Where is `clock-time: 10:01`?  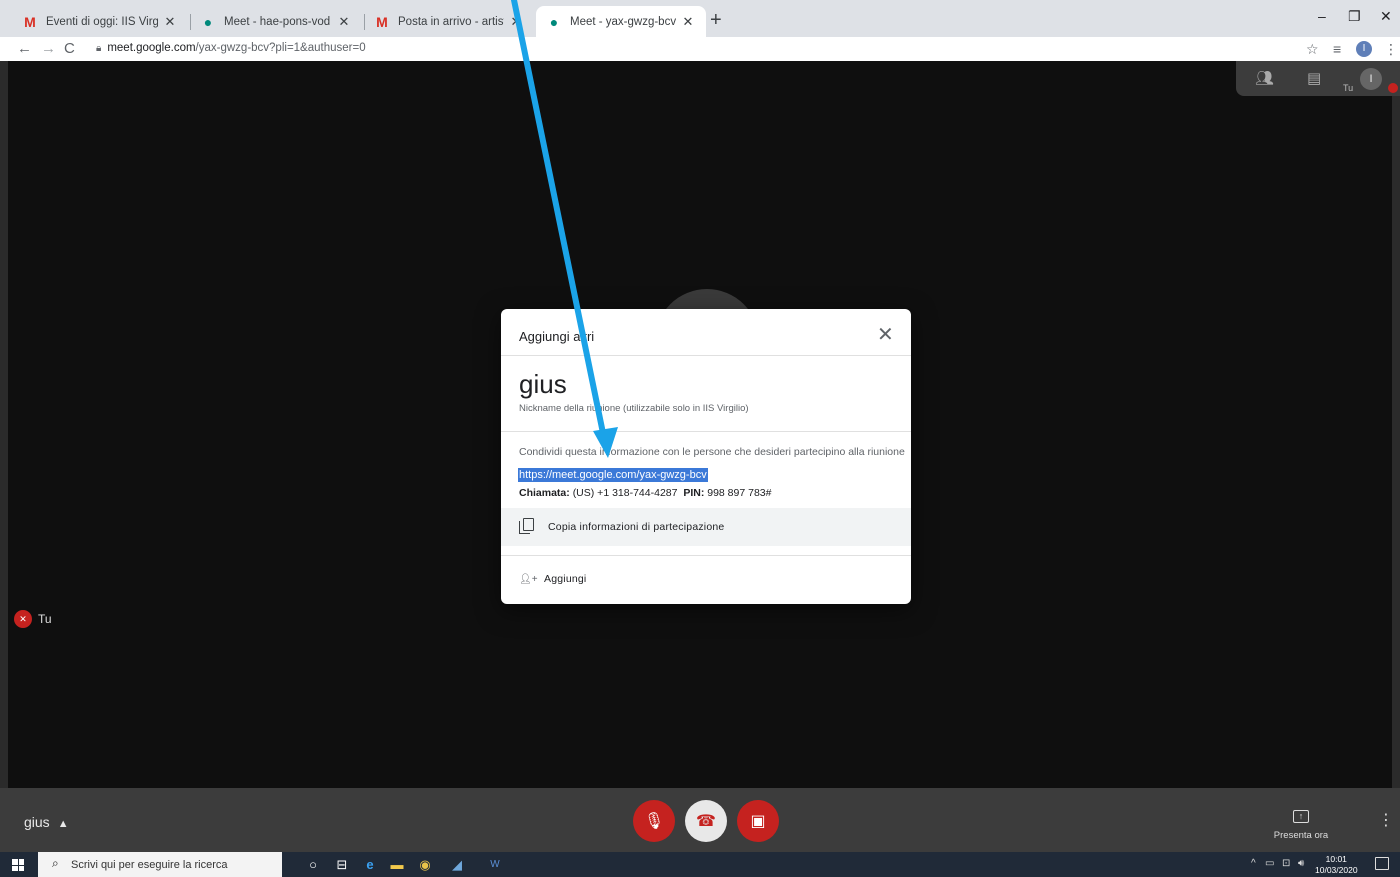
clock-time: 10:01 is located at coordinates (1336, 859).